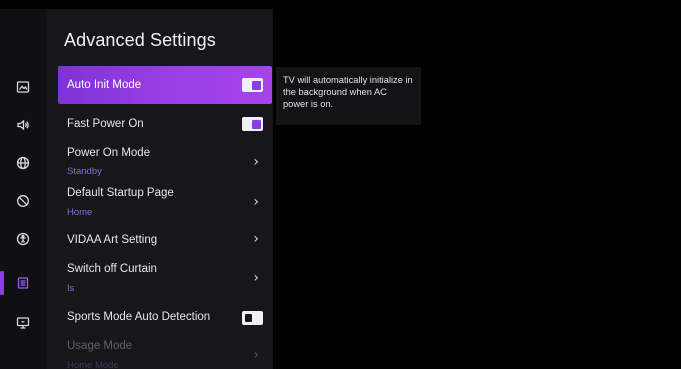 The width and height of the screenshot is (681, 369). I want to click on auto-init-mode-label: Auto Init Mode, so click(104, 85).